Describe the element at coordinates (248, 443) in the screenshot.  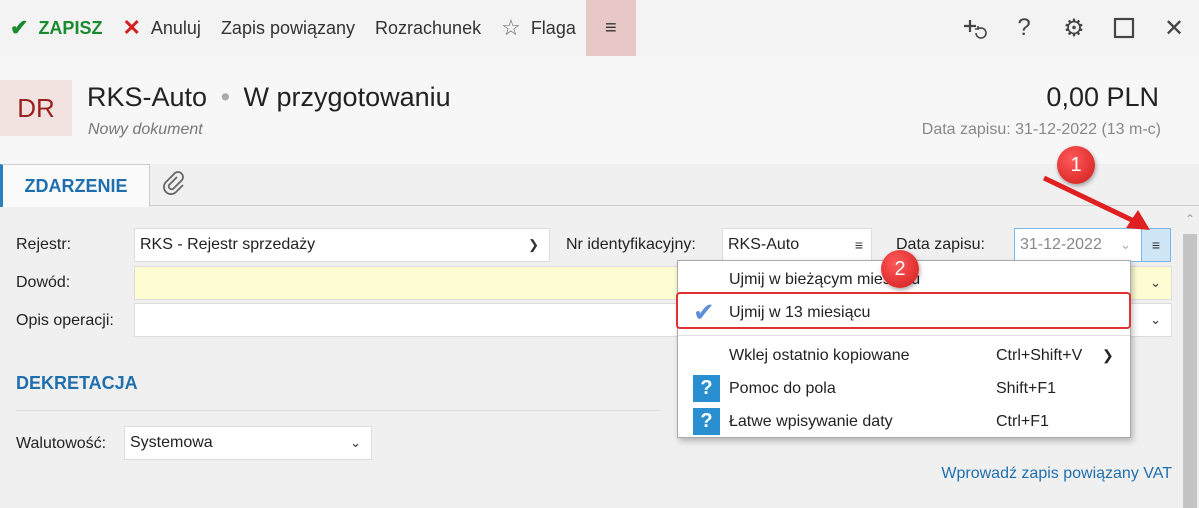
I see `currency-select: Systemowa ⌄` at that location.